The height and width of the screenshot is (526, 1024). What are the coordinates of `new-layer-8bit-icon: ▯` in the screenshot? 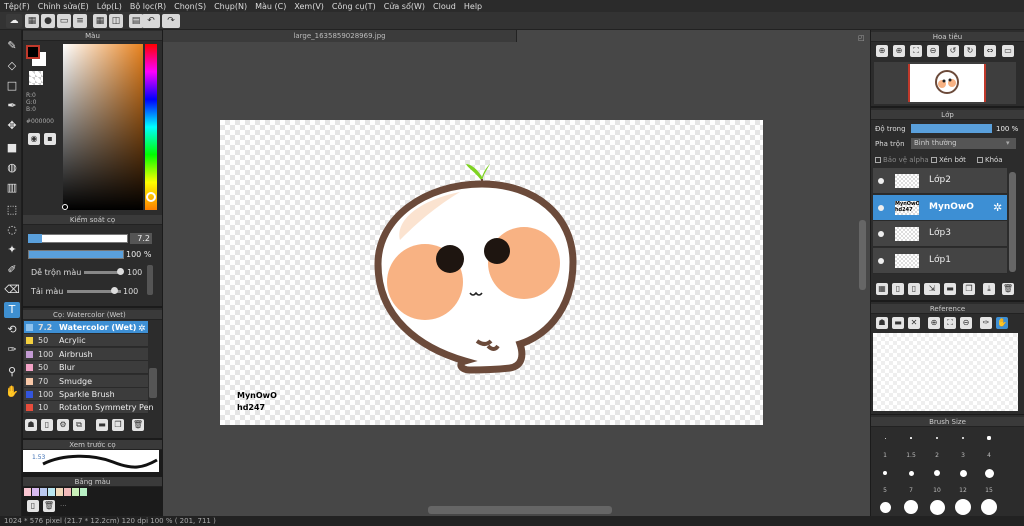 It's located at (898, 289).